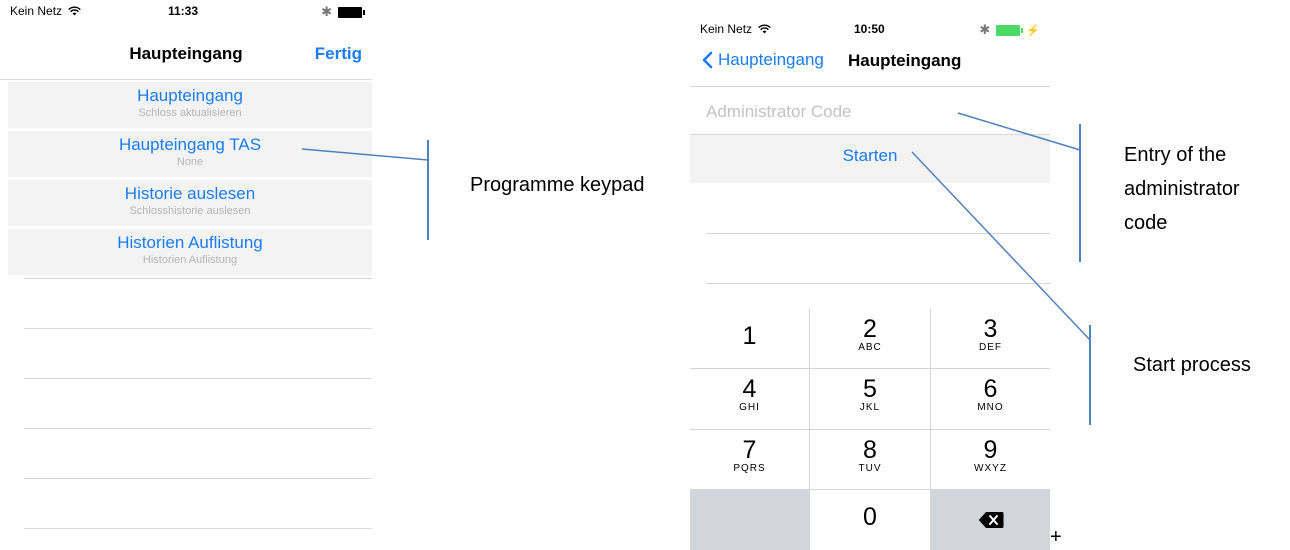  Describe the element at coordinates (1192, 365) in the screenshot. I see `annotation-start-process: Start process` at that location.